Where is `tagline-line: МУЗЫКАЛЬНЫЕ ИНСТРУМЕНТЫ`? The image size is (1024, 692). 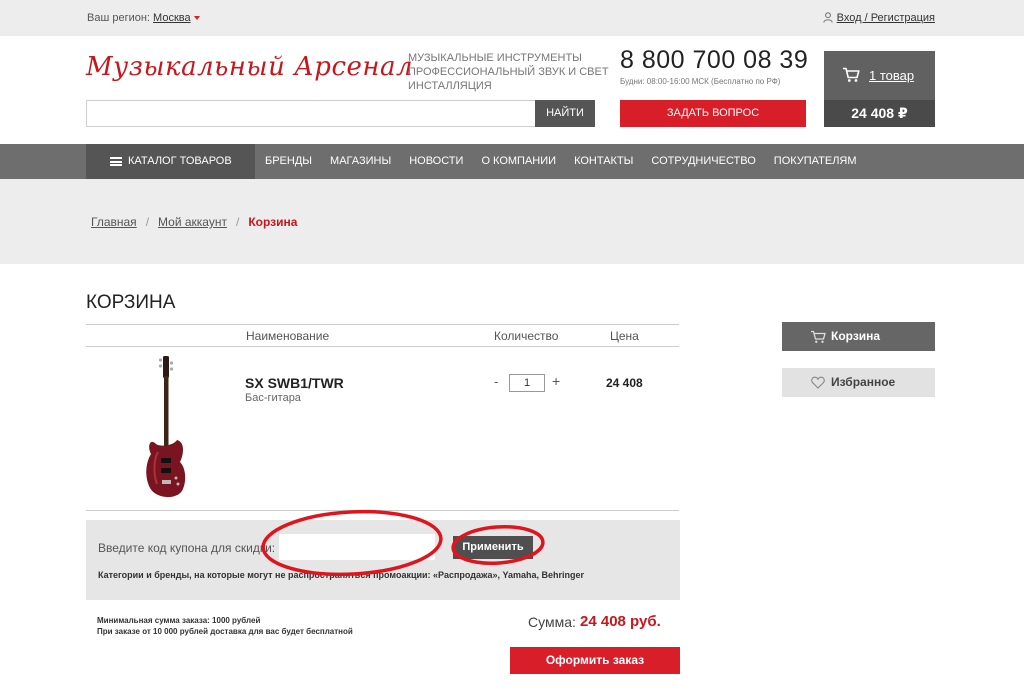
tagline-line: МУЗЫКАЛЬНЫЕ ИНСТРУМЕНТЫ is located at coordinates (495, 58).